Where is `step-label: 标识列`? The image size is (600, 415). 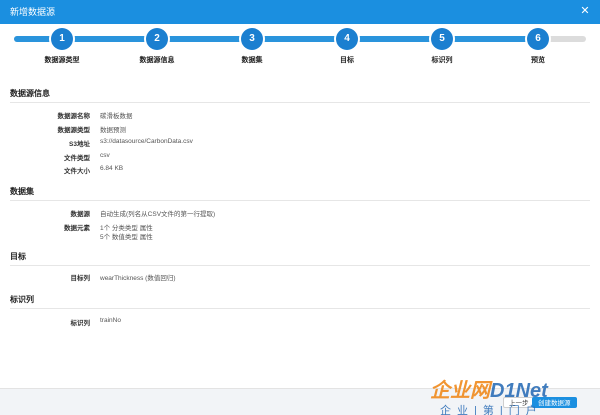
step-label: 标识列 is located at coordinates (442, 60).